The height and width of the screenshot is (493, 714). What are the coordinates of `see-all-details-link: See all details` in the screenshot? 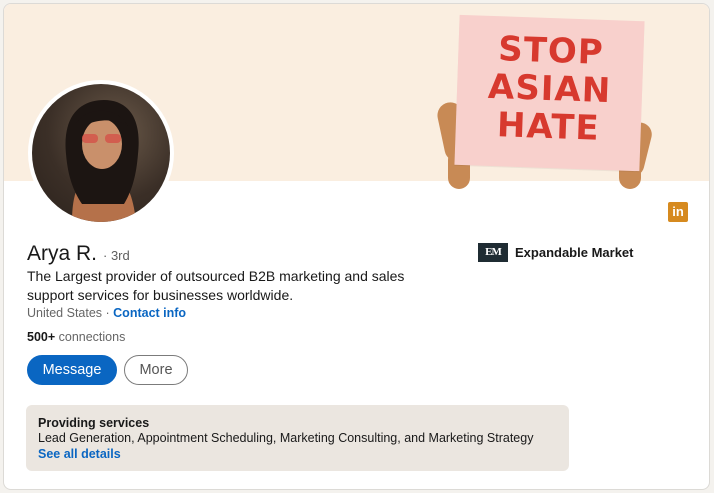 It's located at (297, 454).